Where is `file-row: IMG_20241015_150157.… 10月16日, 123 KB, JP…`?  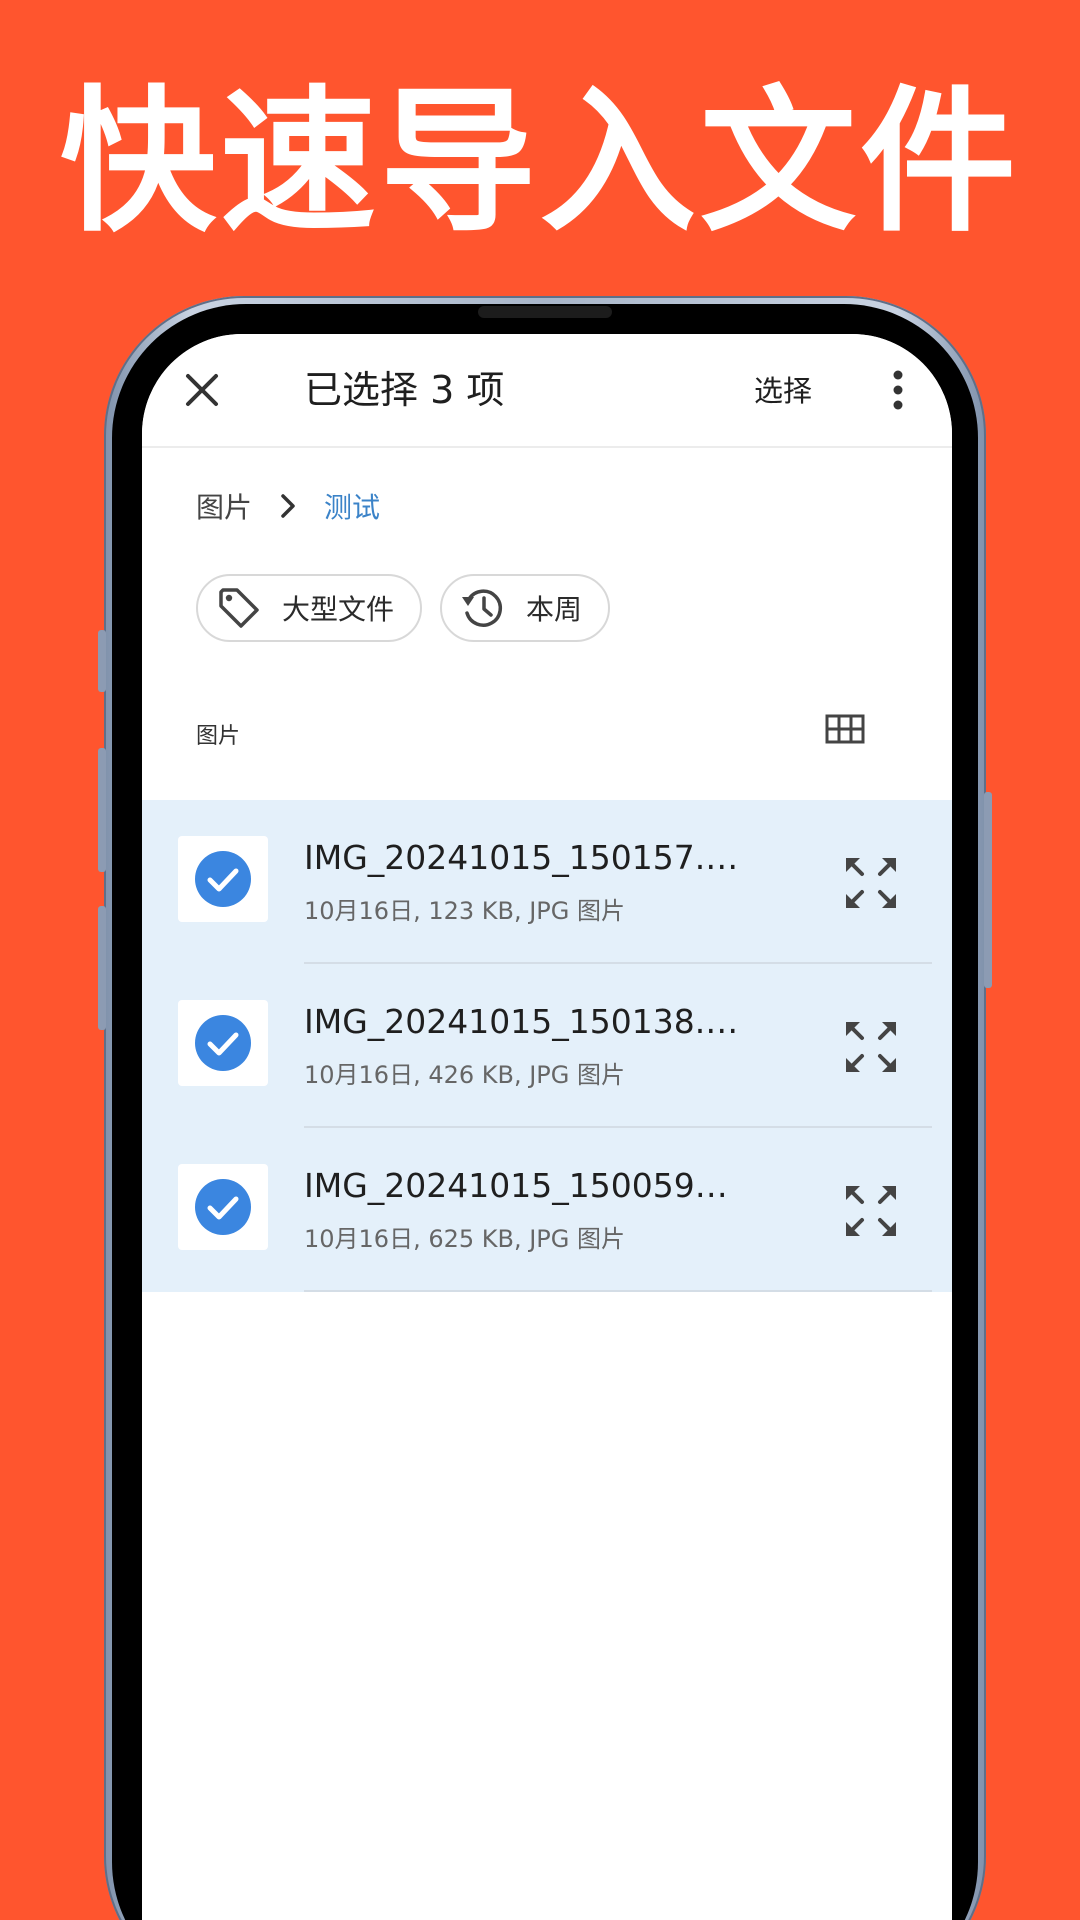
file-row: IMG_20241015_150157.… 10月16日, 123 KB, JP… is located at coordinates (547, 882).